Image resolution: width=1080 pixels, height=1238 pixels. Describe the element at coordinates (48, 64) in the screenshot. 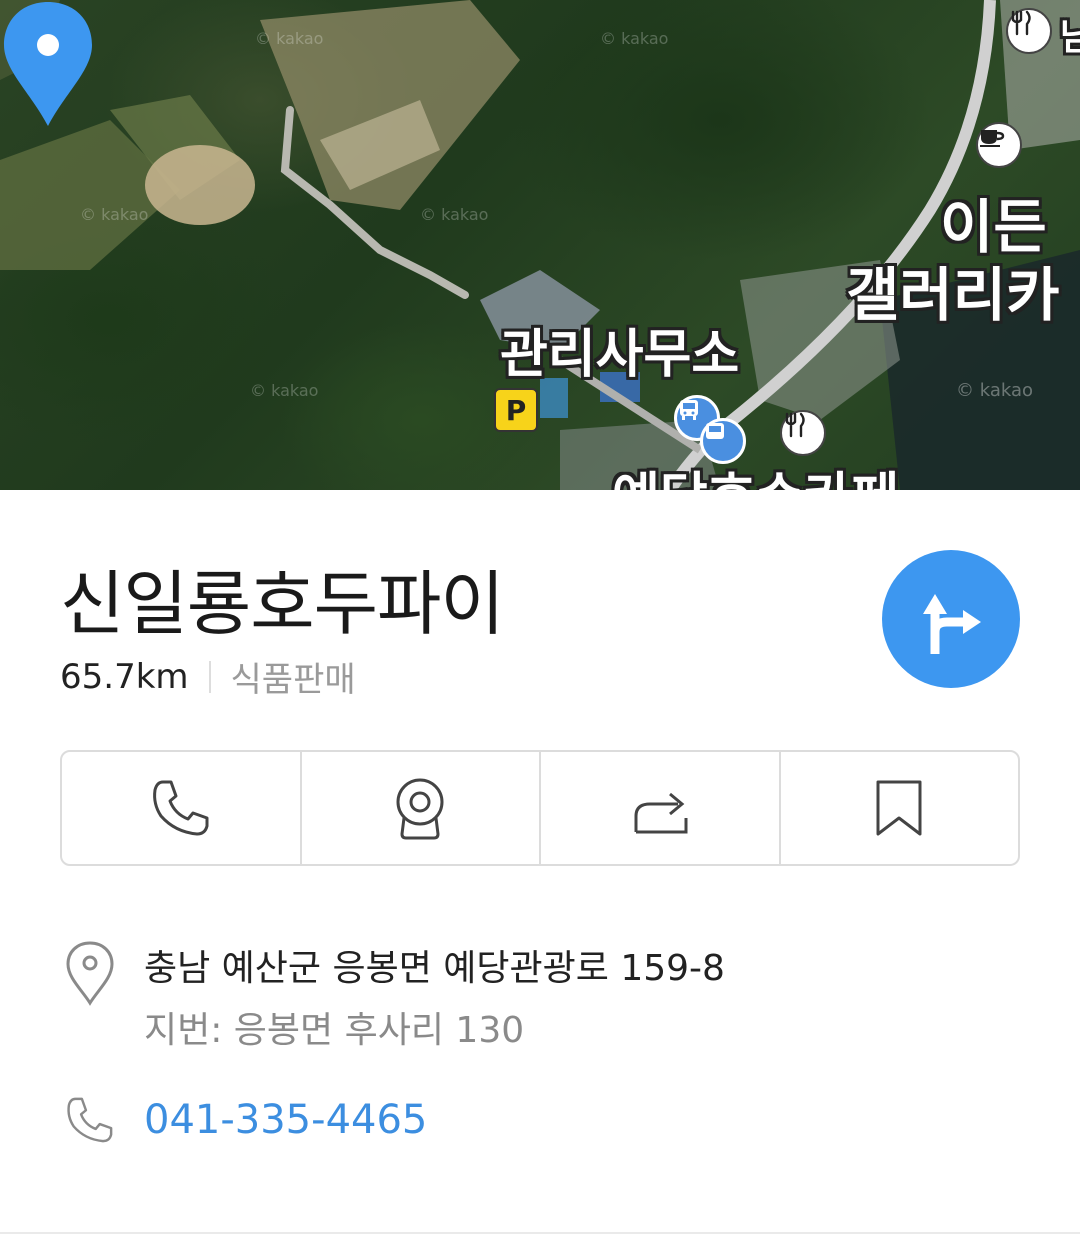

I see `location-pin-icon` at that location.